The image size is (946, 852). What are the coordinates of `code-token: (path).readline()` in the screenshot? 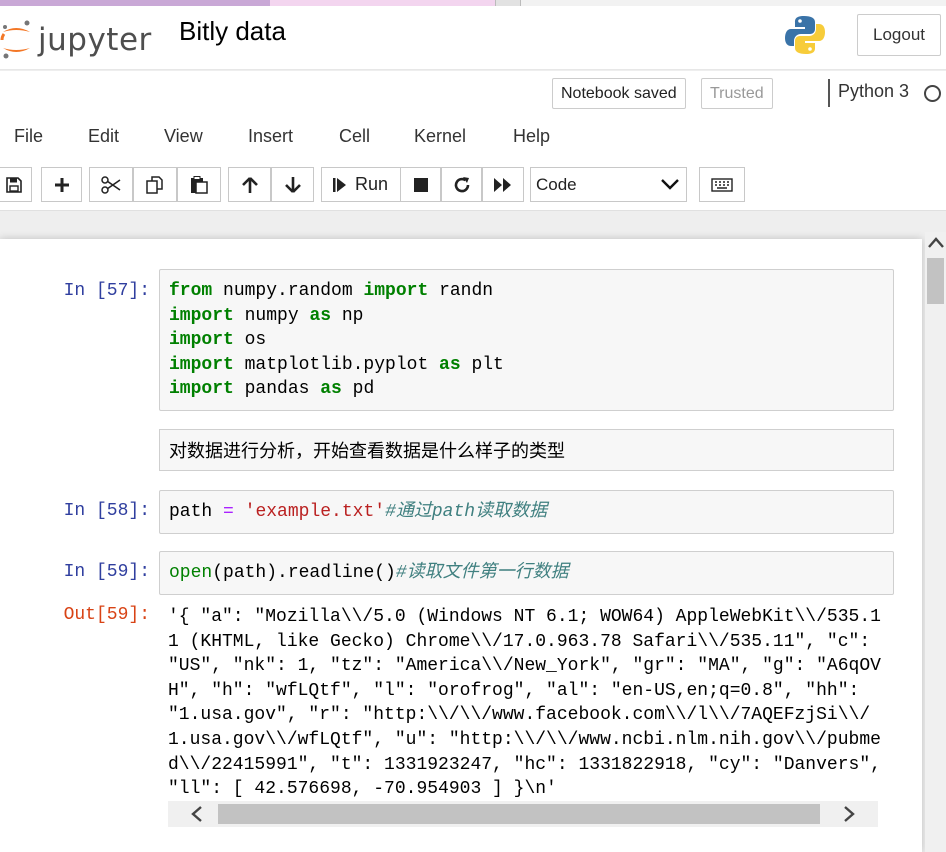 It's located at (304, 573).